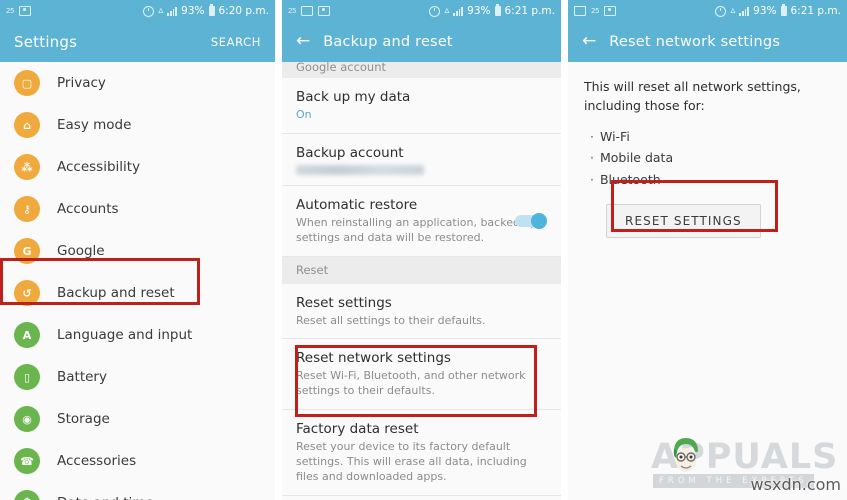 Image resolution: width=847 pixels, height=500 pixels. Describe the element at coordinates (816, 11) in the screenshot. I see `clock-3: 6:21 p.m.` at that location.